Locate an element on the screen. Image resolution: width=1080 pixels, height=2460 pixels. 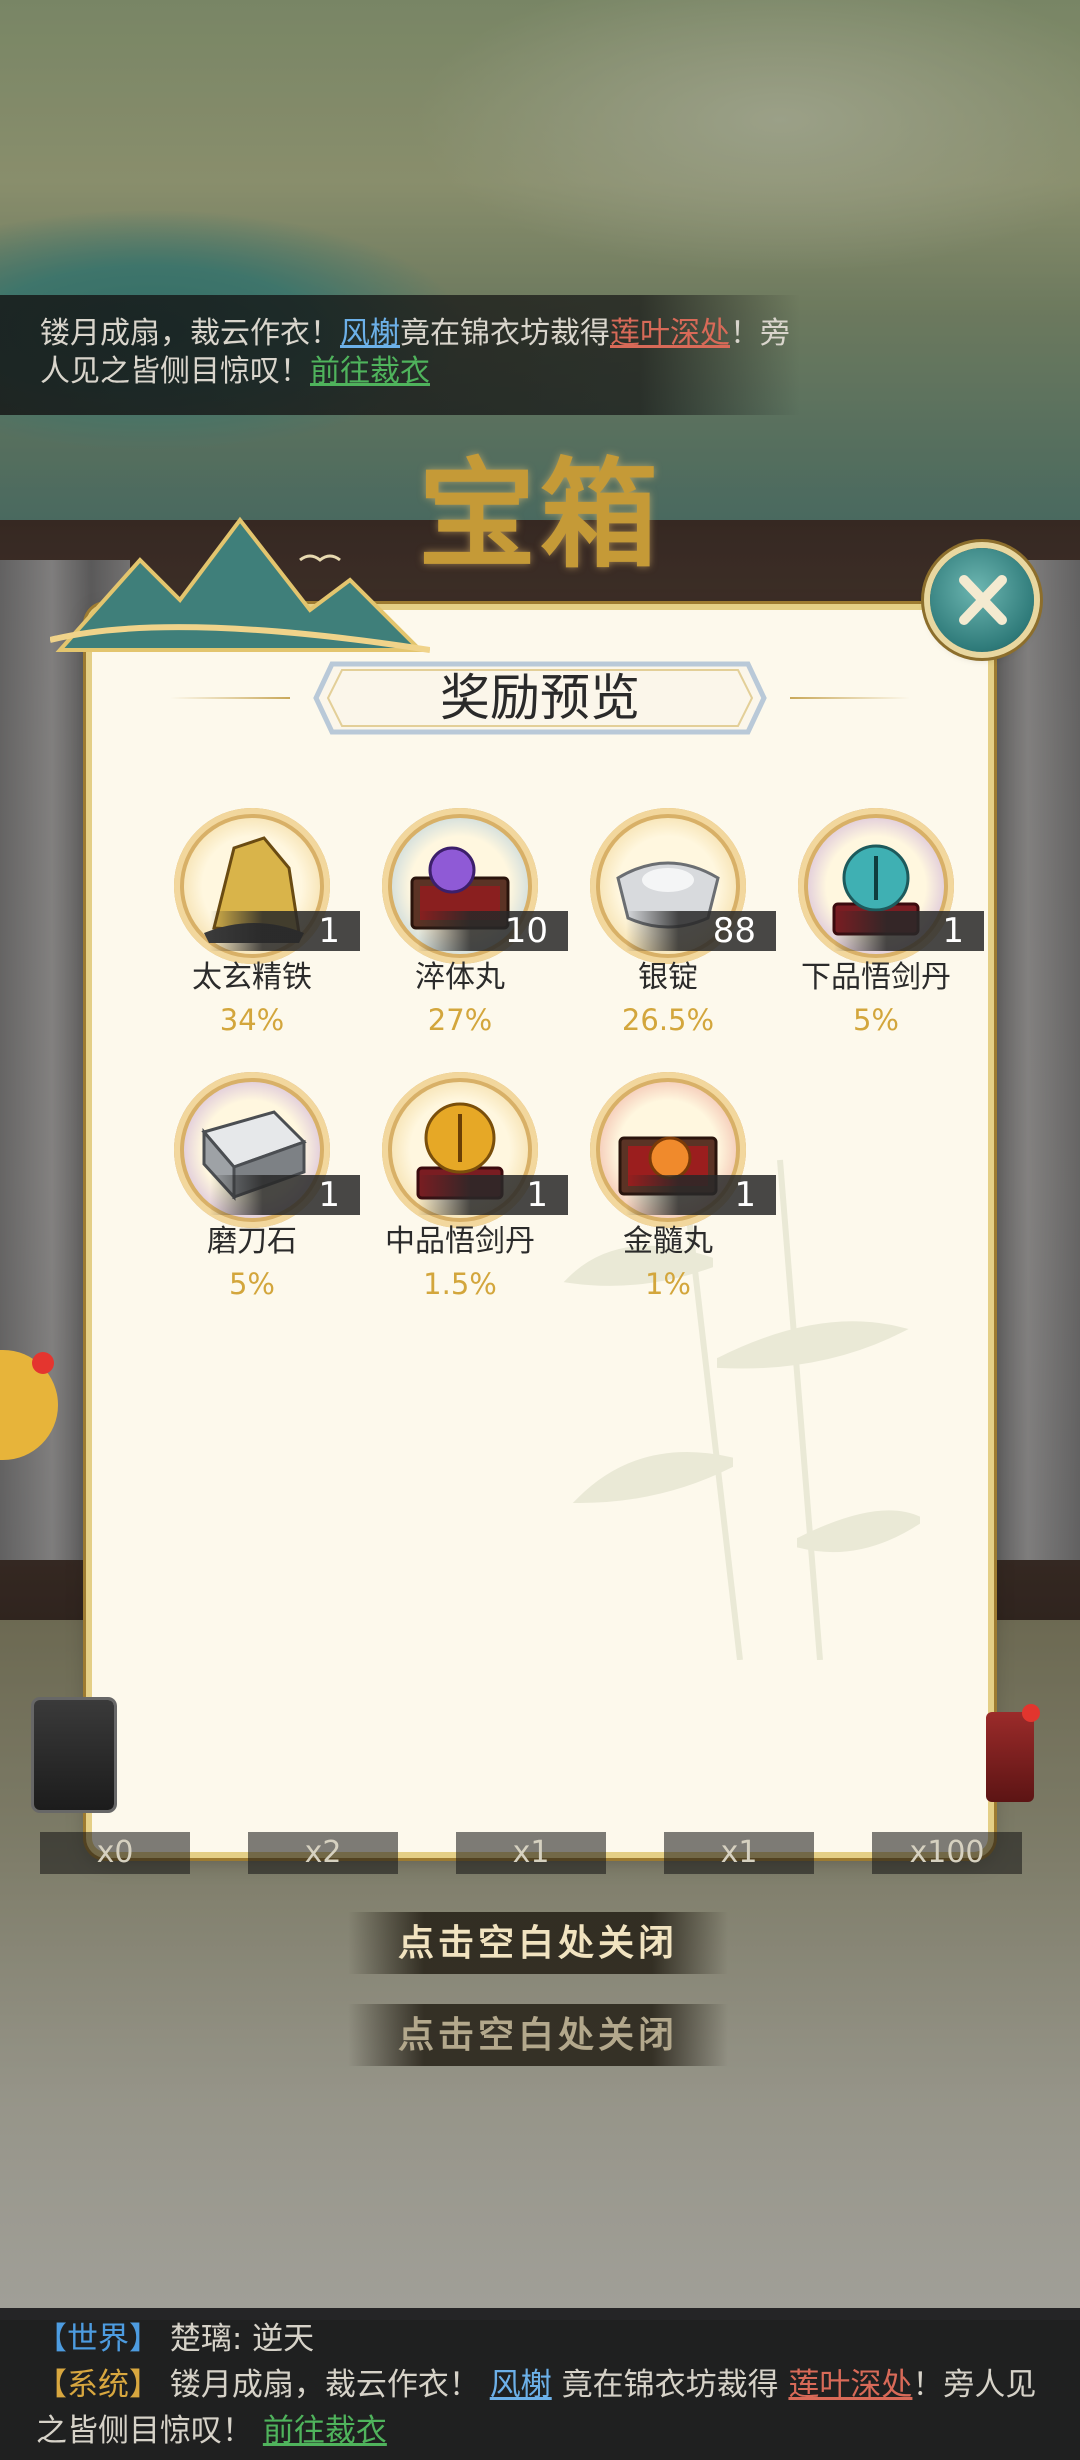
reward-name: 中品悟剑丹 is located at coordinates (460, 1241).